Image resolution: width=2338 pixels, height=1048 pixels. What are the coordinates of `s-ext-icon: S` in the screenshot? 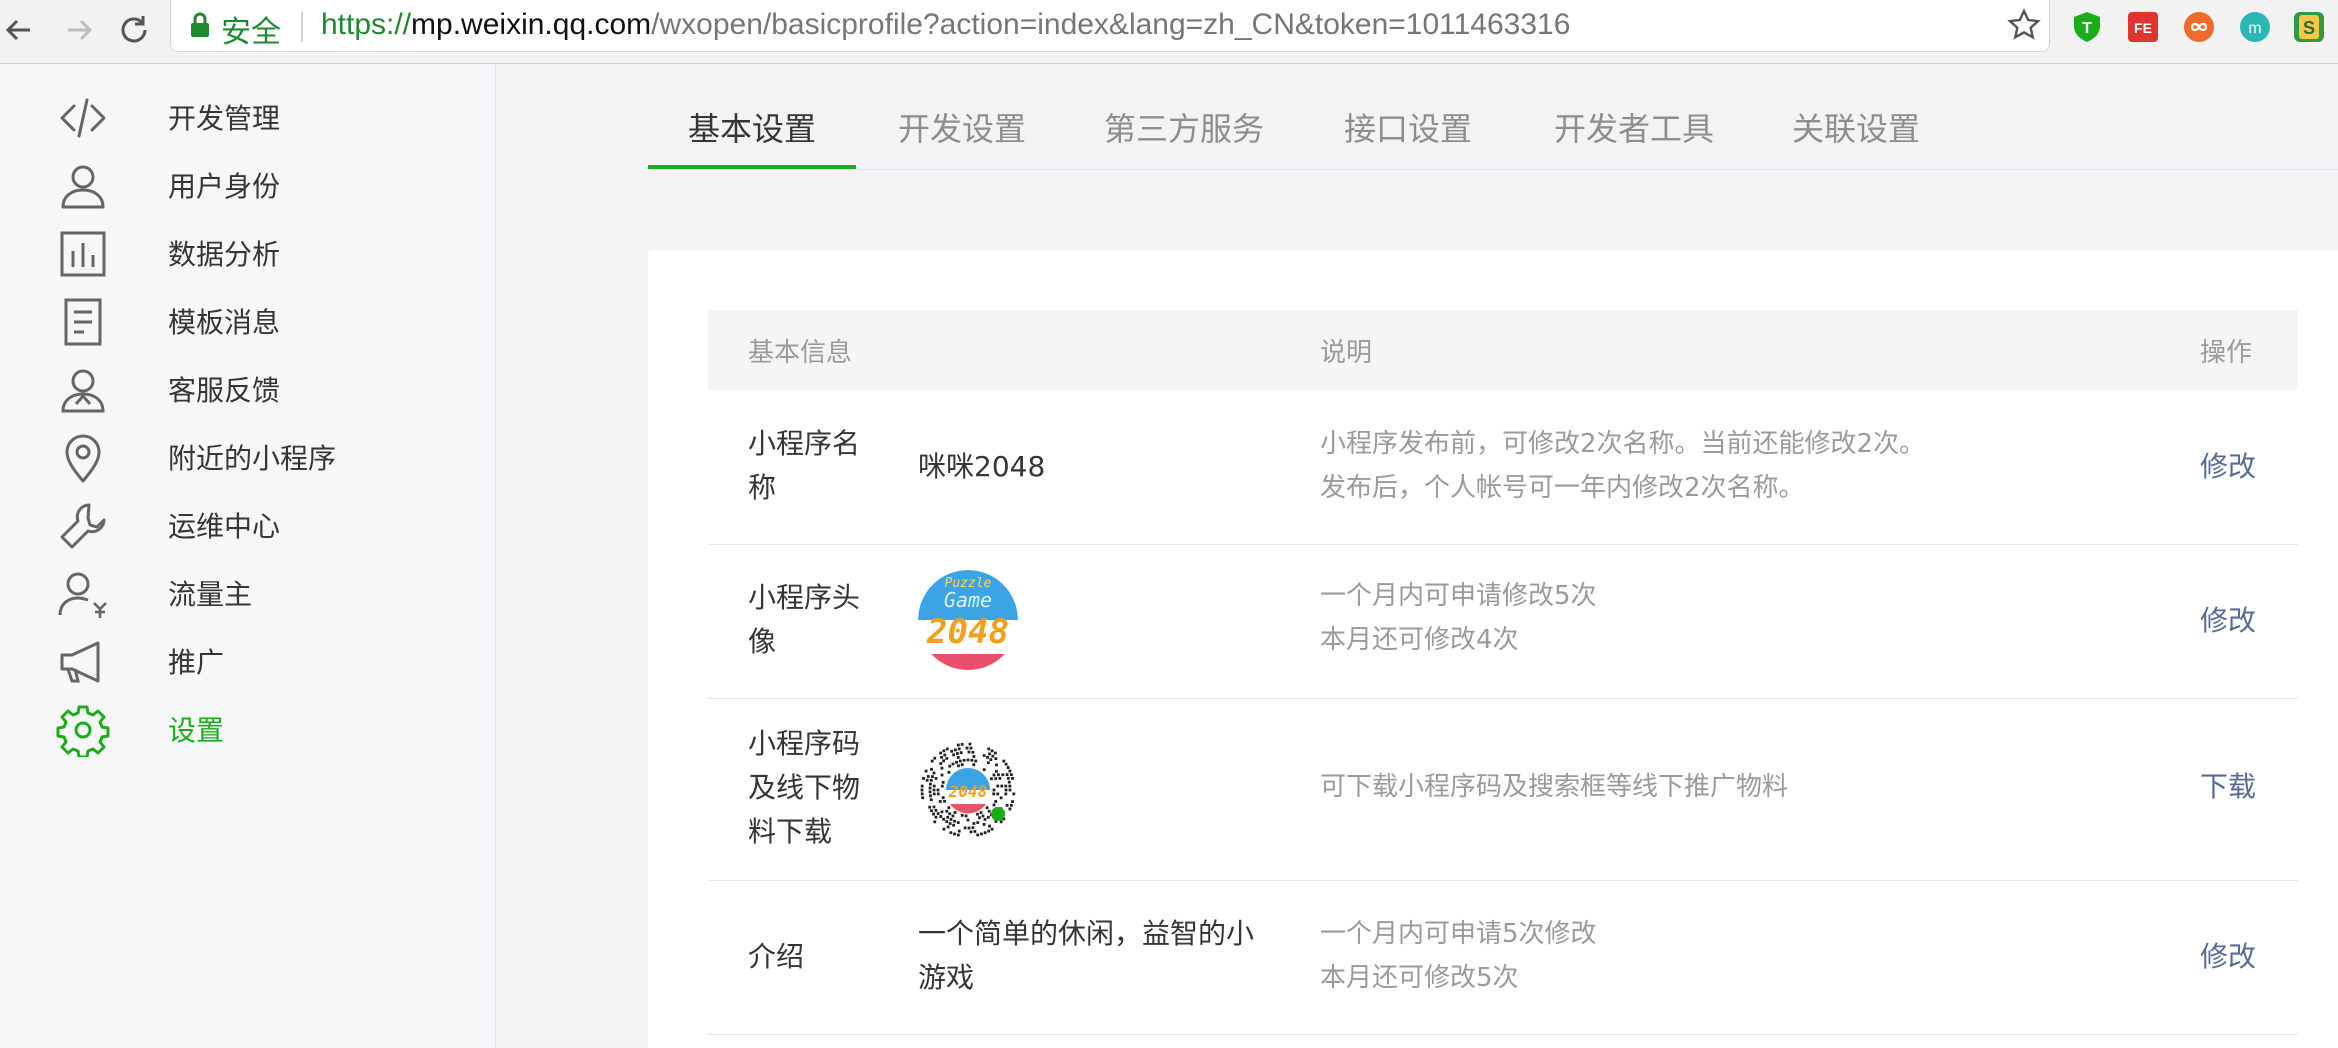 It's located at (2309, 27).